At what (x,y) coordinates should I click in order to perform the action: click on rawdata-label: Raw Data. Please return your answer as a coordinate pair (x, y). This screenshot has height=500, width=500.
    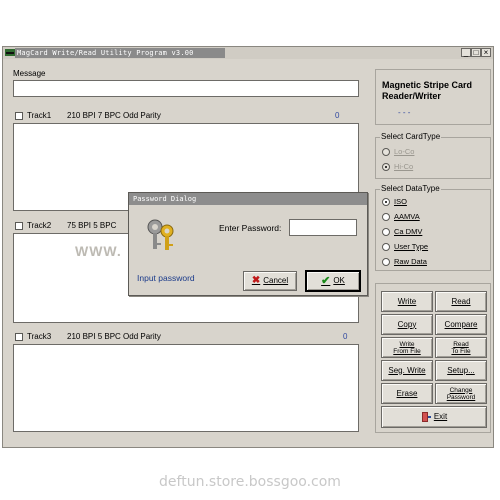
    Looking at the image, I should click on (410, 261).